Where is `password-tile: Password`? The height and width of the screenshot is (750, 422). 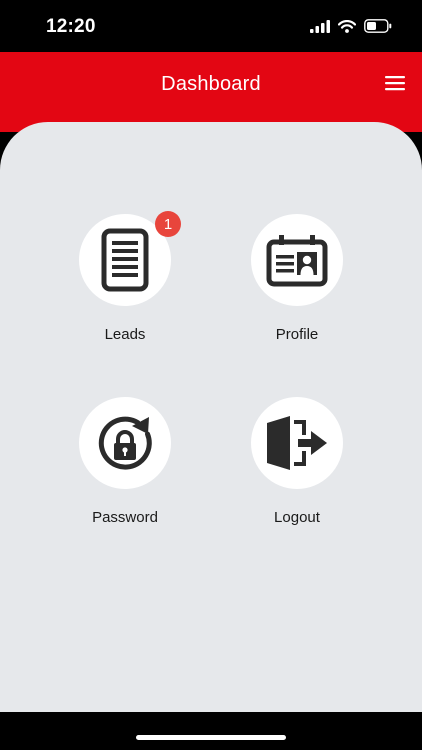
password-tile: Password is located at coordinates (125, 467).